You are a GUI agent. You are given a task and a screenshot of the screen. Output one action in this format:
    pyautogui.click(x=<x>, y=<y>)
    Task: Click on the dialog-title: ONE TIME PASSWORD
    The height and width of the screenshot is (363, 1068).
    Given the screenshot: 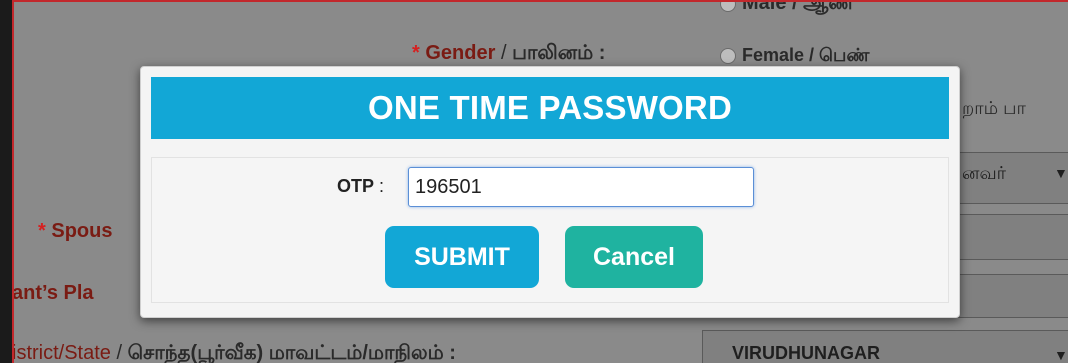 What is the action you would take?
    pyautogui.click(x=550, y=107)
    